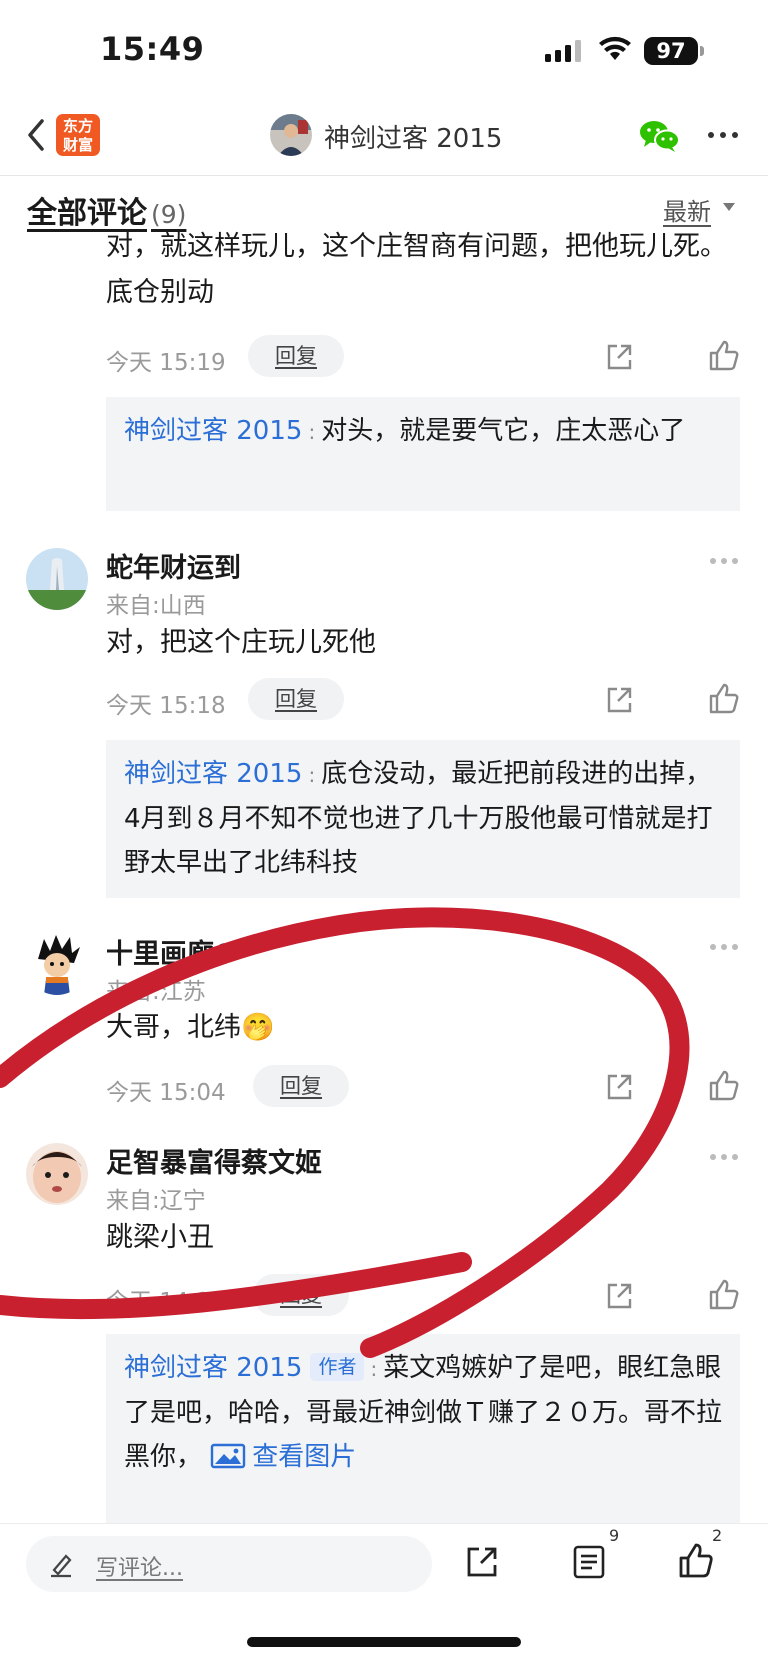  What do you see at coordinates (166, 363) in the screenshot?
I see `comment-time: 今天 15:19` at bounding box center [166, 363].